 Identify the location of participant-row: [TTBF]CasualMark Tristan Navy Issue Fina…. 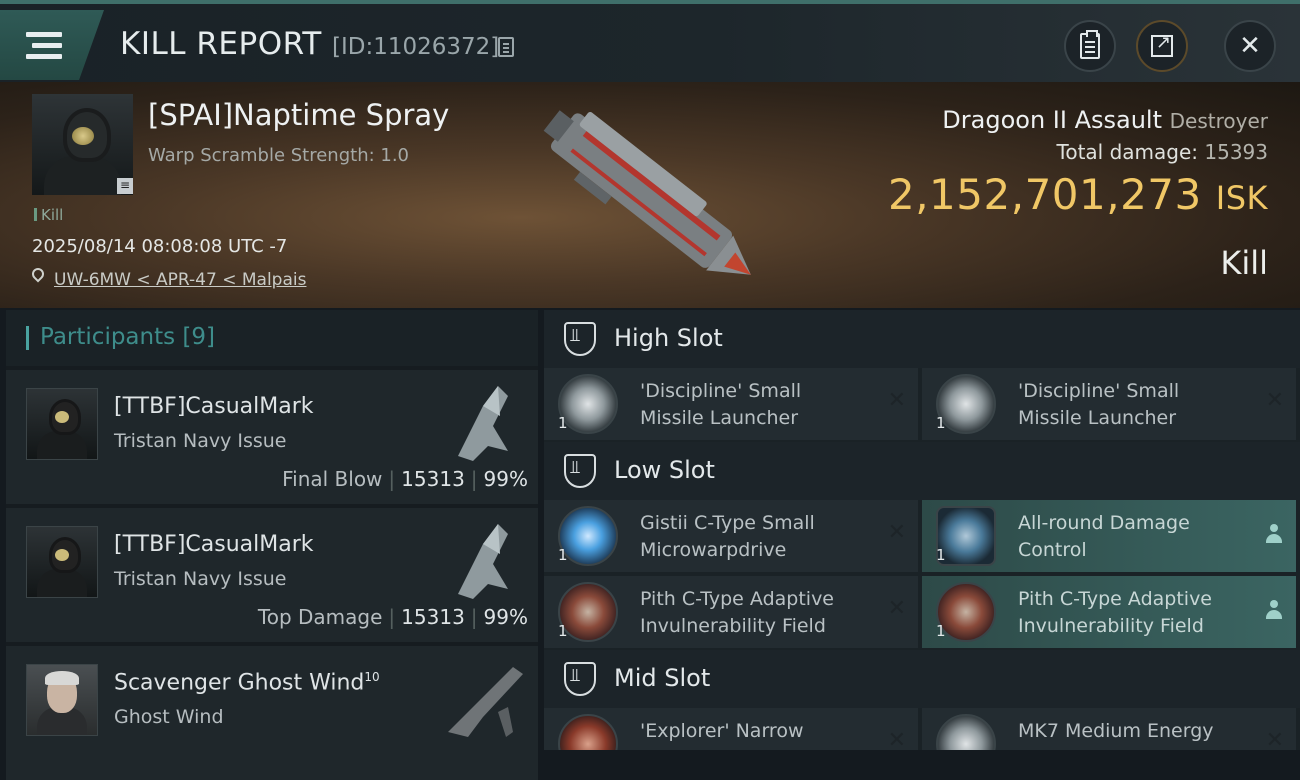
(272, 437).